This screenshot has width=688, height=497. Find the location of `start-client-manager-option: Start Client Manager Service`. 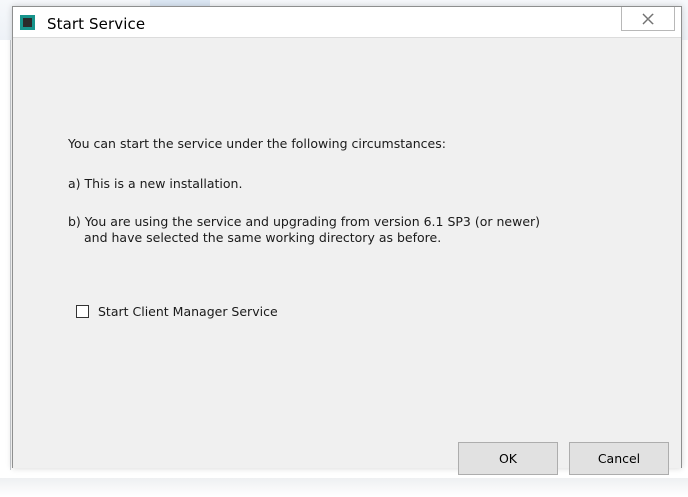

start-client-manager-option: Start Client Manager Service is located at coordinates (177, 311).